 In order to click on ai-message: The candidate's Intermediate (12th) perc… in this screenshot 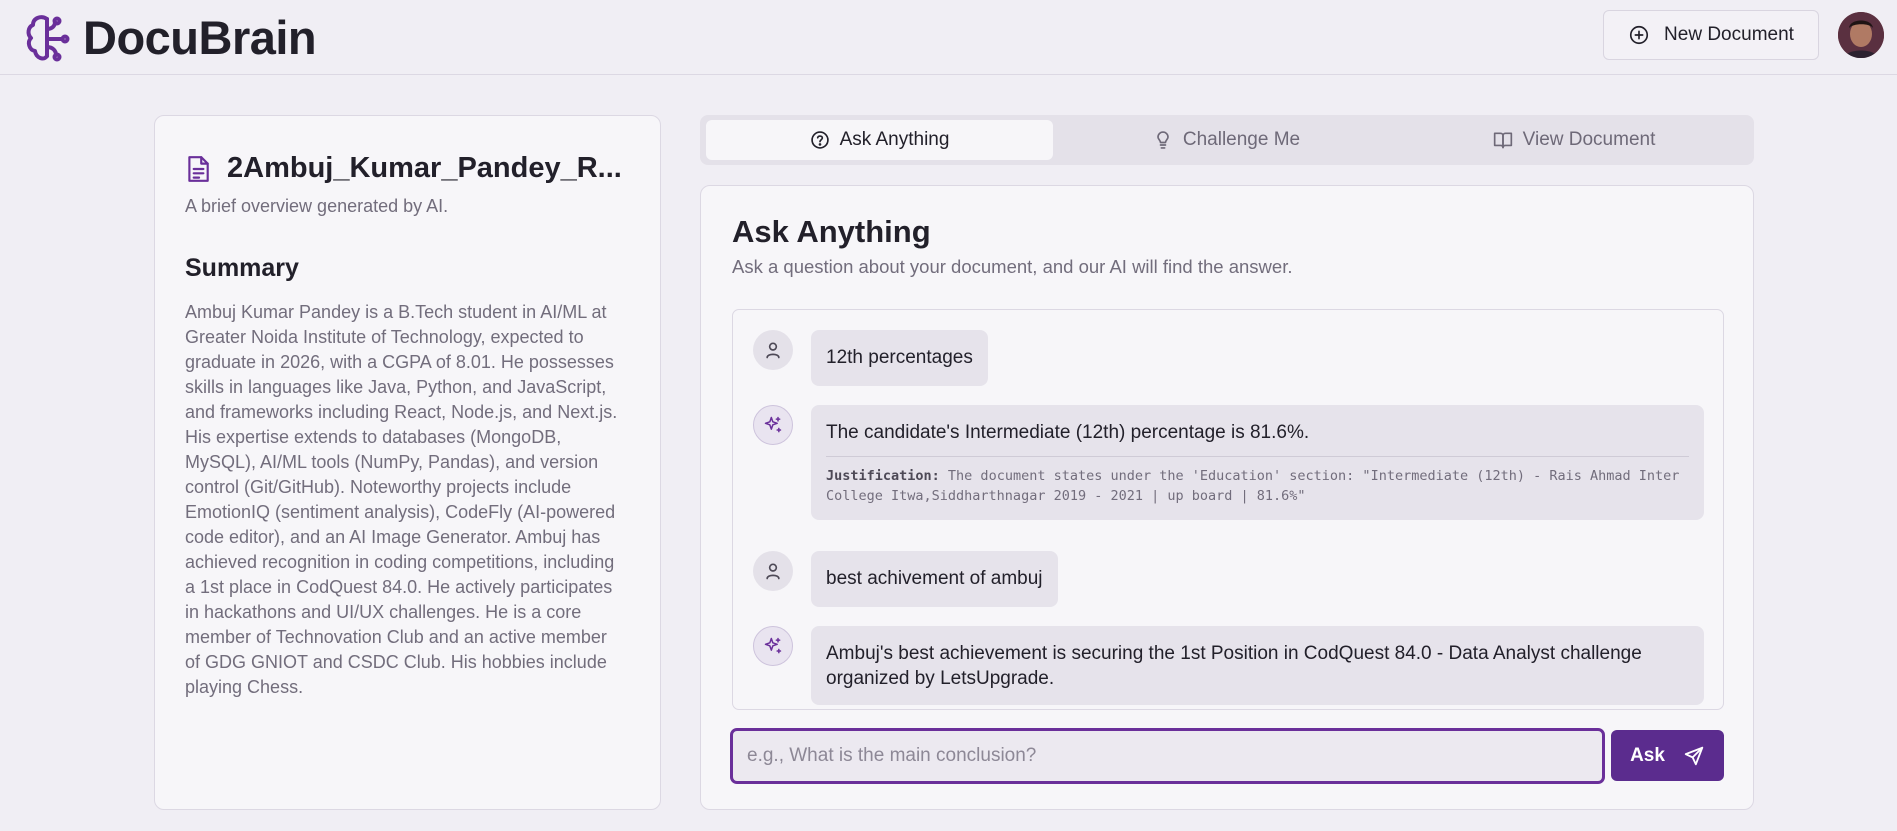, I will do `click(1228, 462)`.